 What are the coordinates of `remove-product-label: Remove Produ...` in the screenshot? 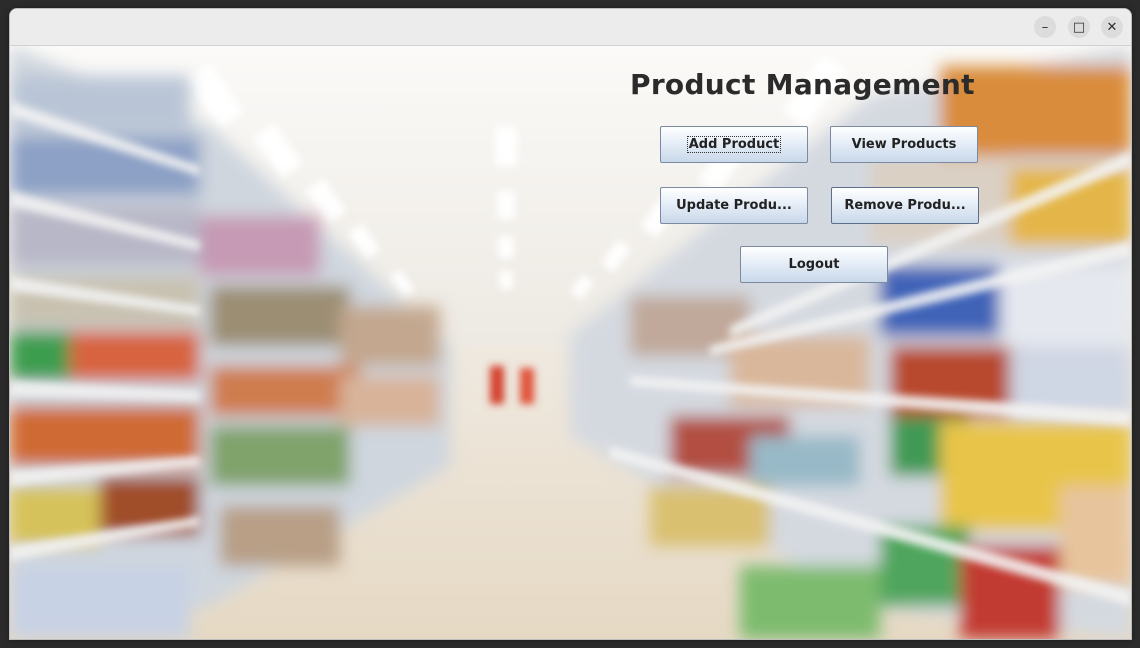 It's located at (905, 205).